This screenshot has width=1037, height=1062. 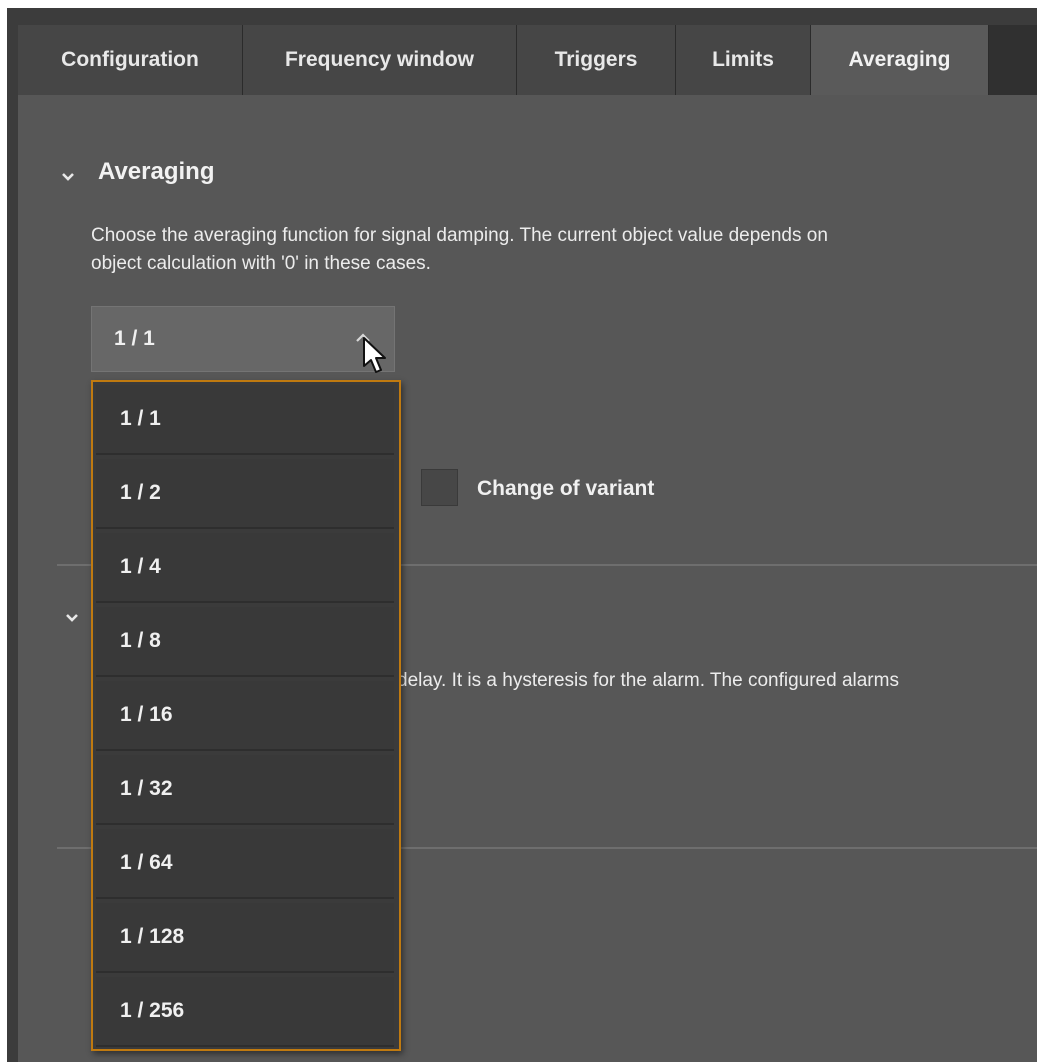 I want to click on tab-averaging: Averaging, so click(x=900, y=60).